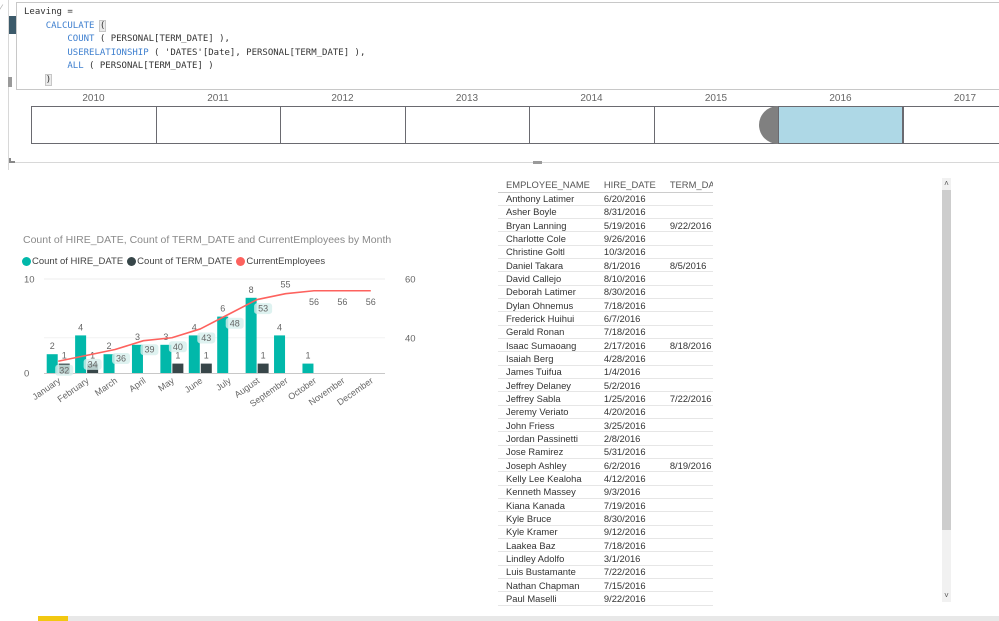 The width and height of the screenshot is (999, 621). I want to click on table-row: Kiana Kanada 7/19/2016, so click(605, 505).